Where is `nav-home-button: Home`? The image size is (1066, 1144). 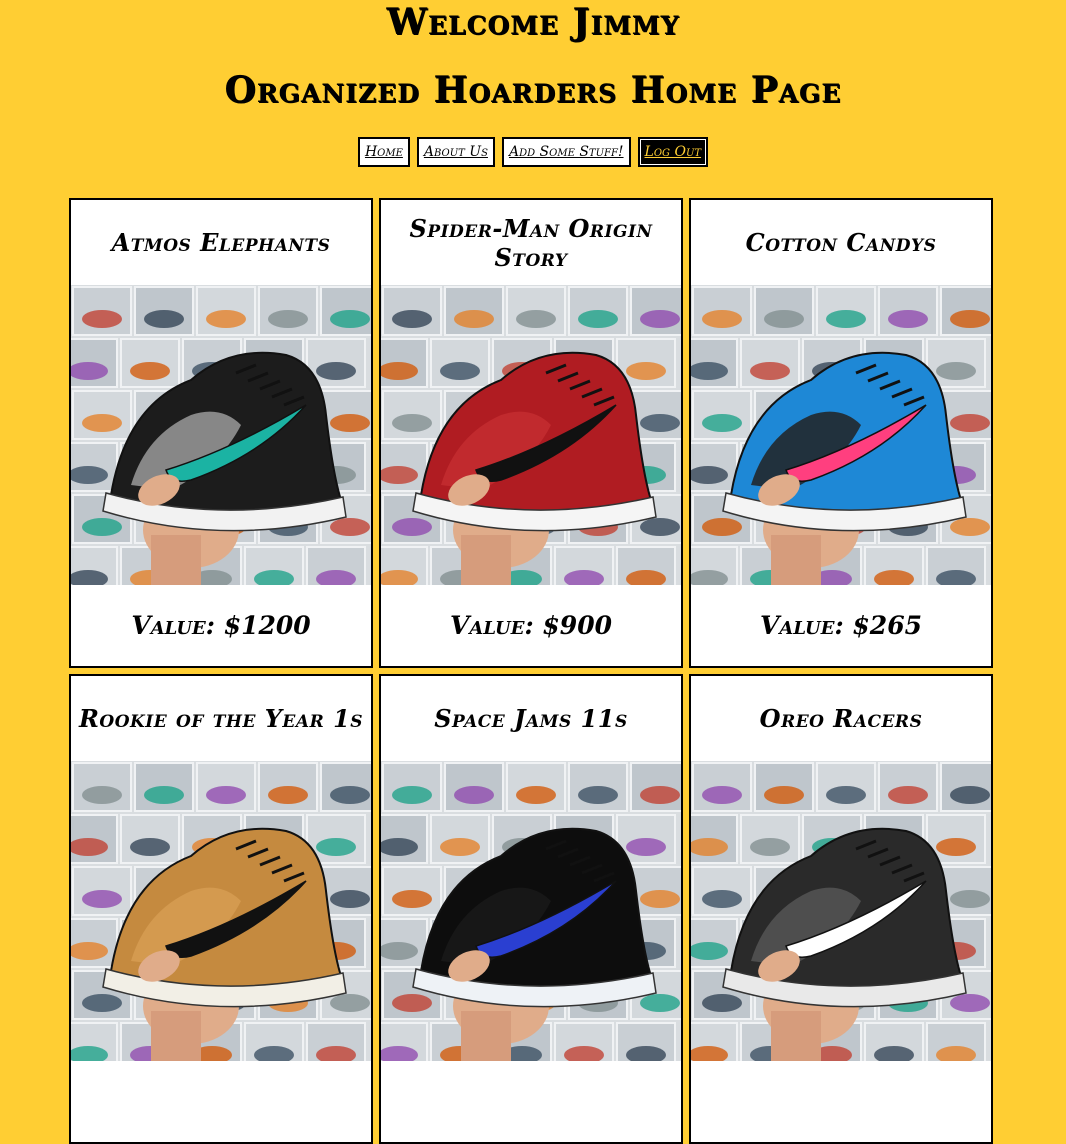 nav-home-button: Home is located at coordinates (383, 152).